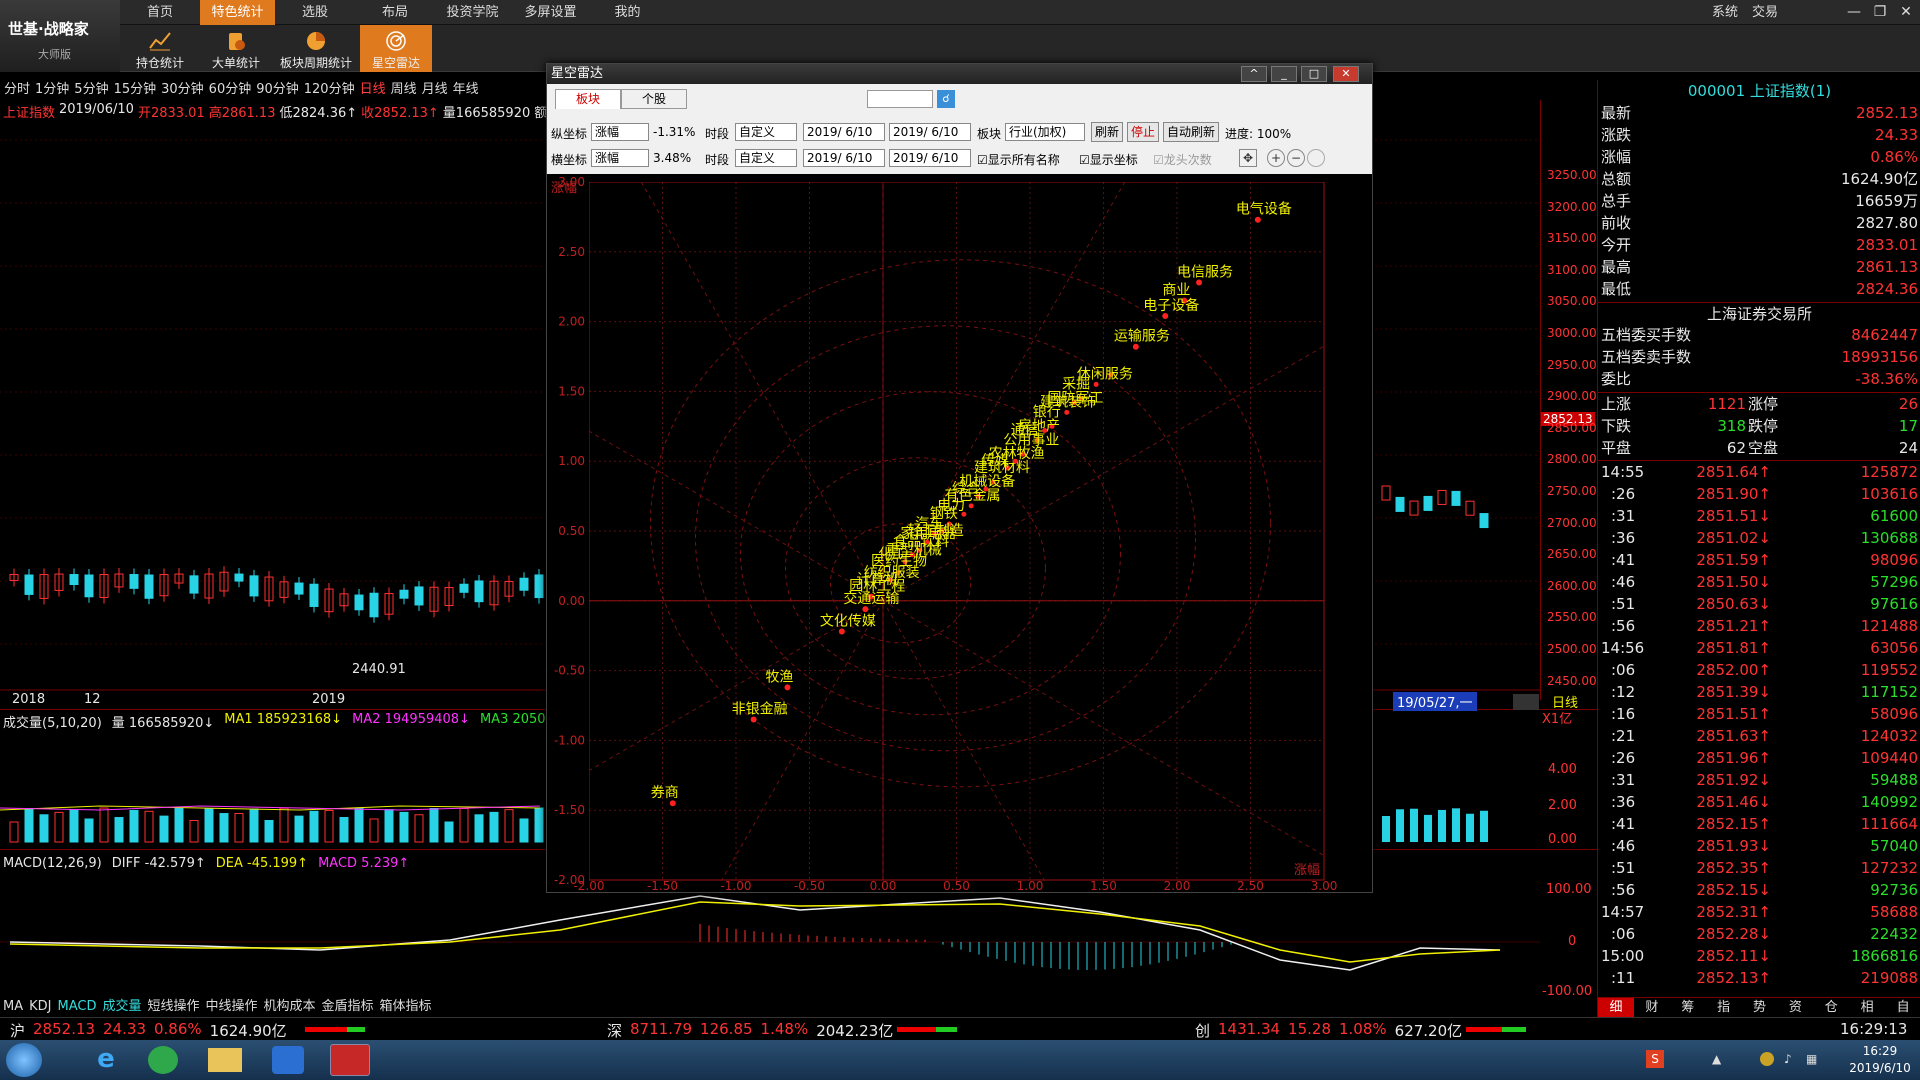 The height and width of the screenshot is (1080, 1920). I want to click on tray-qq-icon, so click(1767, 1059).